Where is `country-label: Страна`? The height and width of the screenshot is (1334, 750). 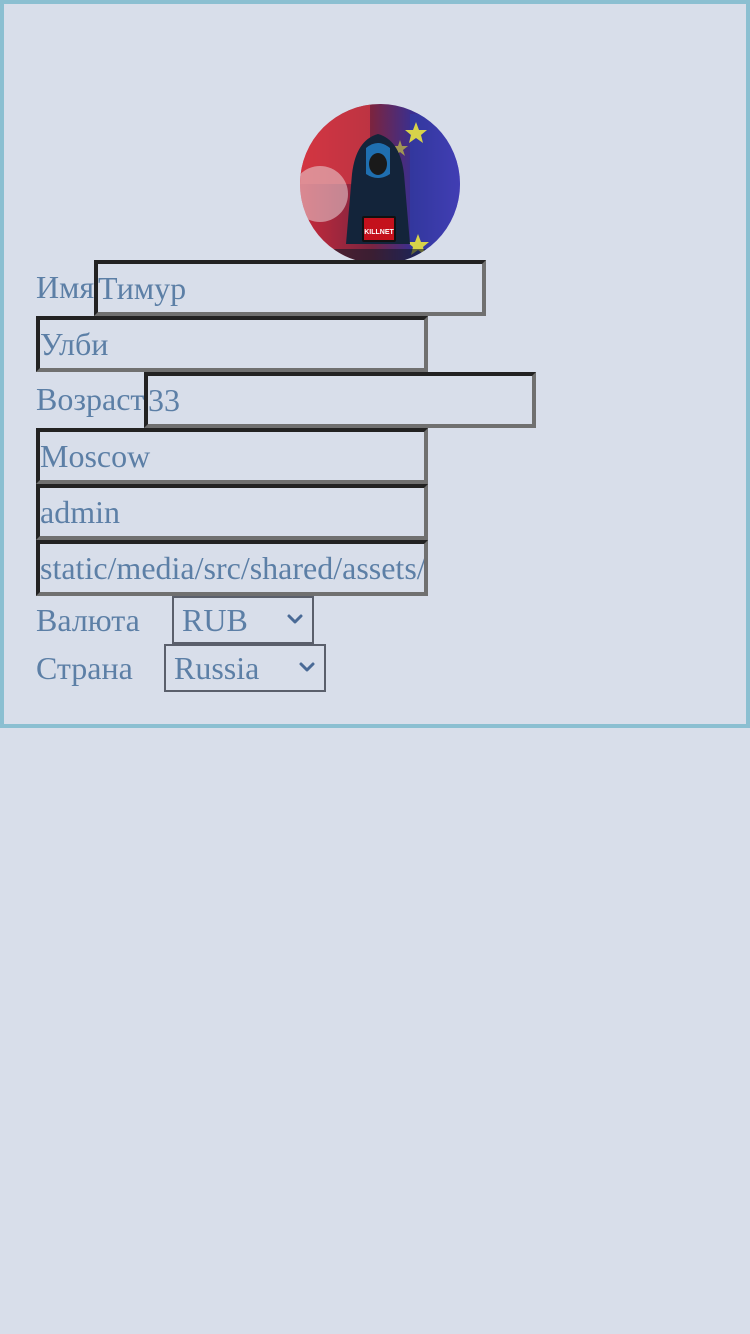 country-label: Страна is located at coordinates (84, 668).